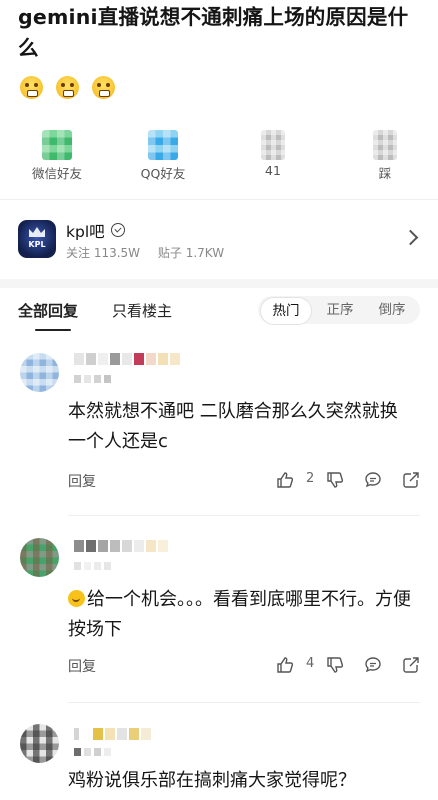 This screenshot has height=800, width=438. Describe the element at coordinates (233, 426) in the screenshot. I see `comment-text: 本然就想不通吧 二队磨合那么久突然就换一个人还是c` at that location.